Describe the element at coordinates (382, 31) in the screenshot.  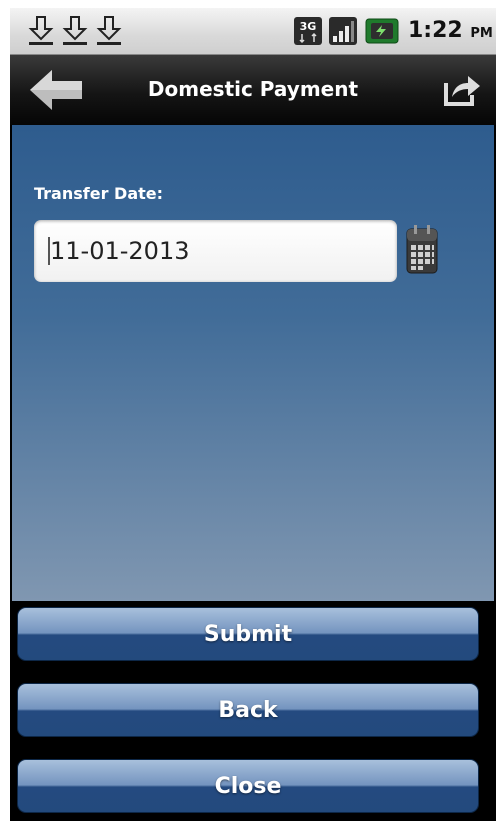
I see `battery-icon` at that location.